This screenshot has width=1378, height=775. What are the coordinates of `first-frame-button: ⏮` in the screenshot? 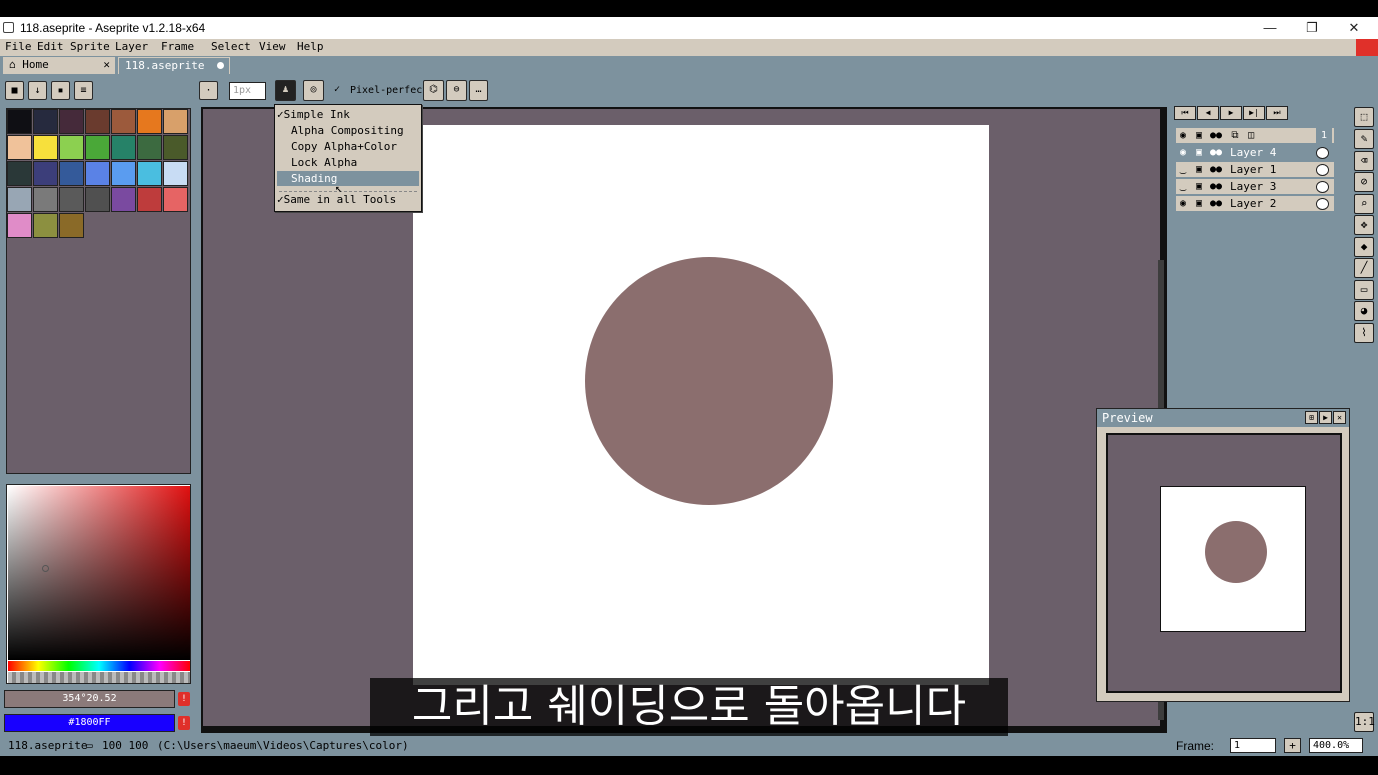 It's located at (1185, 113).